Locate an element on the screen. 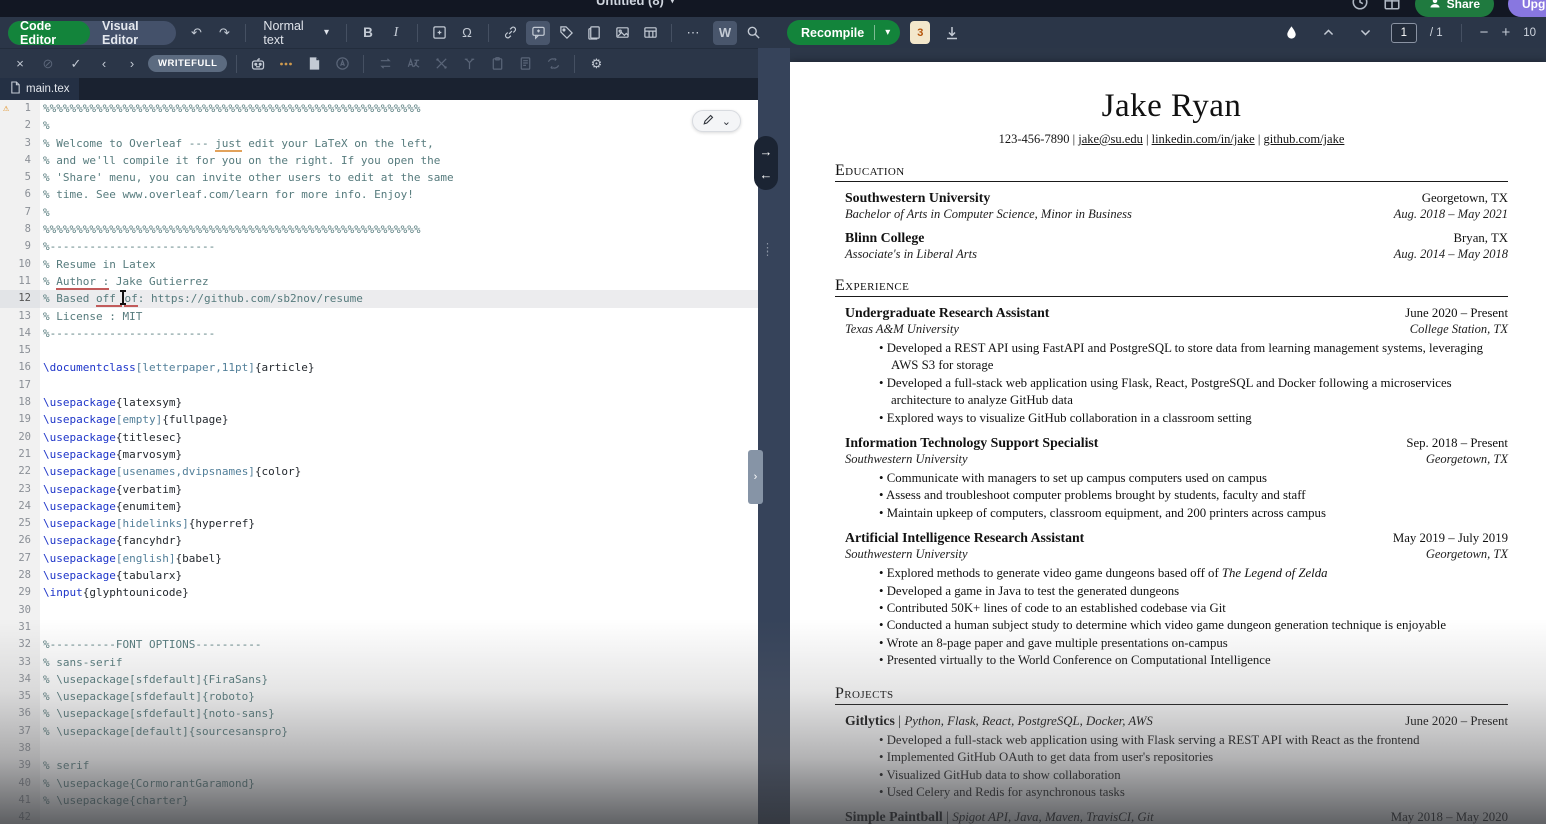  code-line: 18 \usepackage{latexsym} is located at coordinates (386, 403).